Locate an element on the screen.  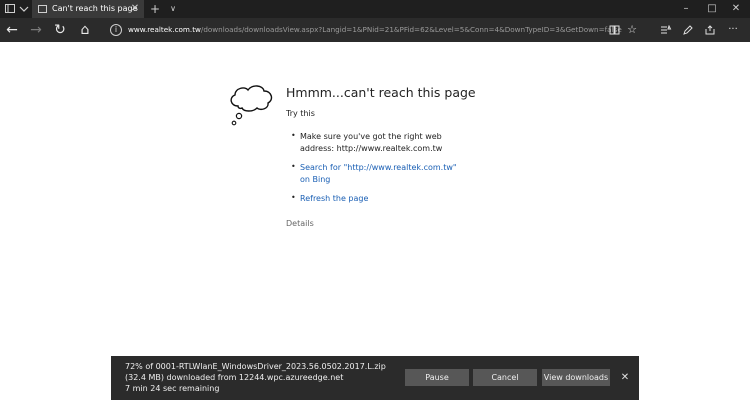
cancel-button: Cancel is located at coordinates (505, 377).